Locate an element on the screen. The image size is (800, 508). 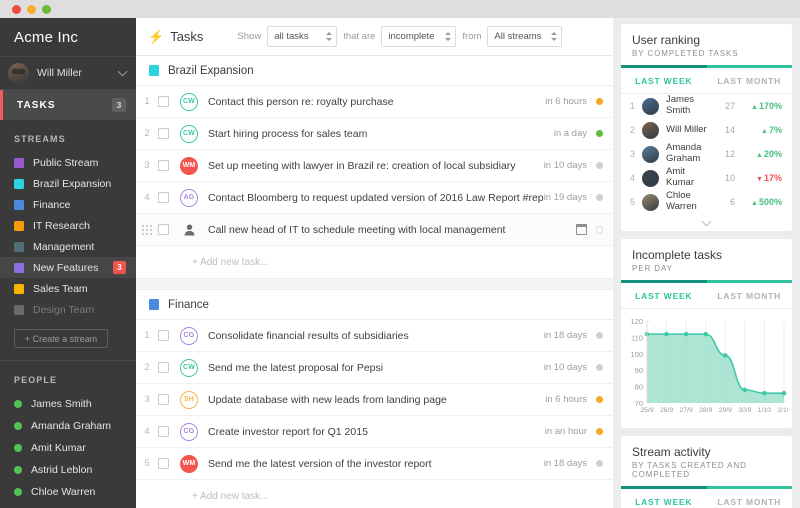
rank-number: 3 is located at coordinates (633, 154).